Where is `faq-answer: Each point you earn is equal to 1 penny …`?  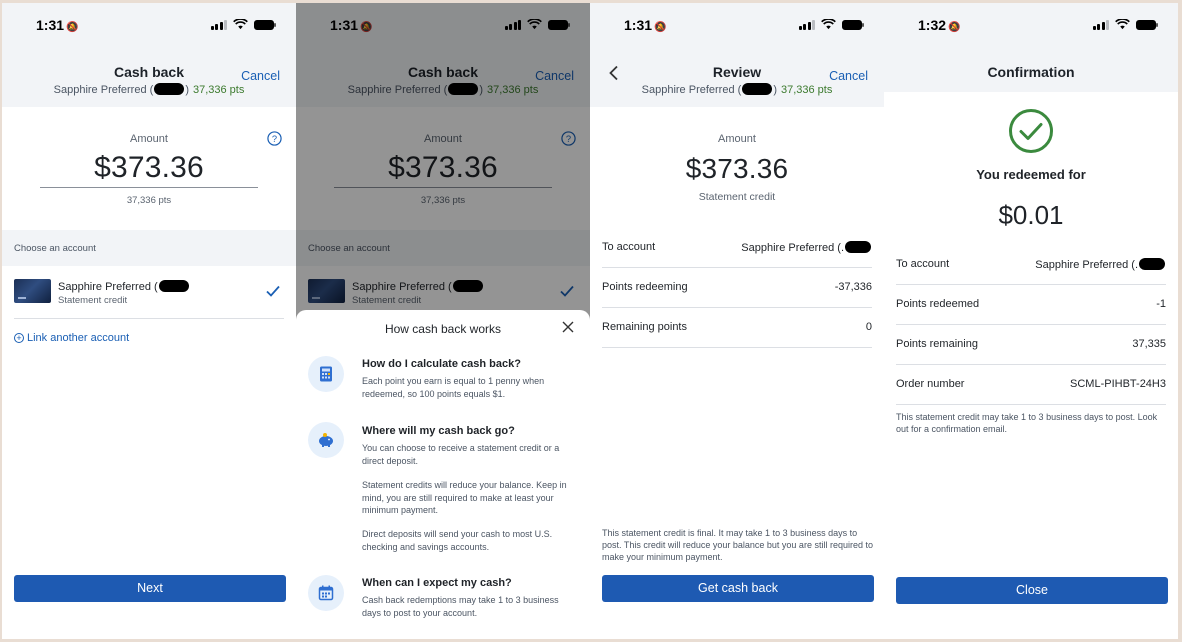
faq-answer: Each point you earn is equal to 1 penny … is located at coordinates (453, 387).